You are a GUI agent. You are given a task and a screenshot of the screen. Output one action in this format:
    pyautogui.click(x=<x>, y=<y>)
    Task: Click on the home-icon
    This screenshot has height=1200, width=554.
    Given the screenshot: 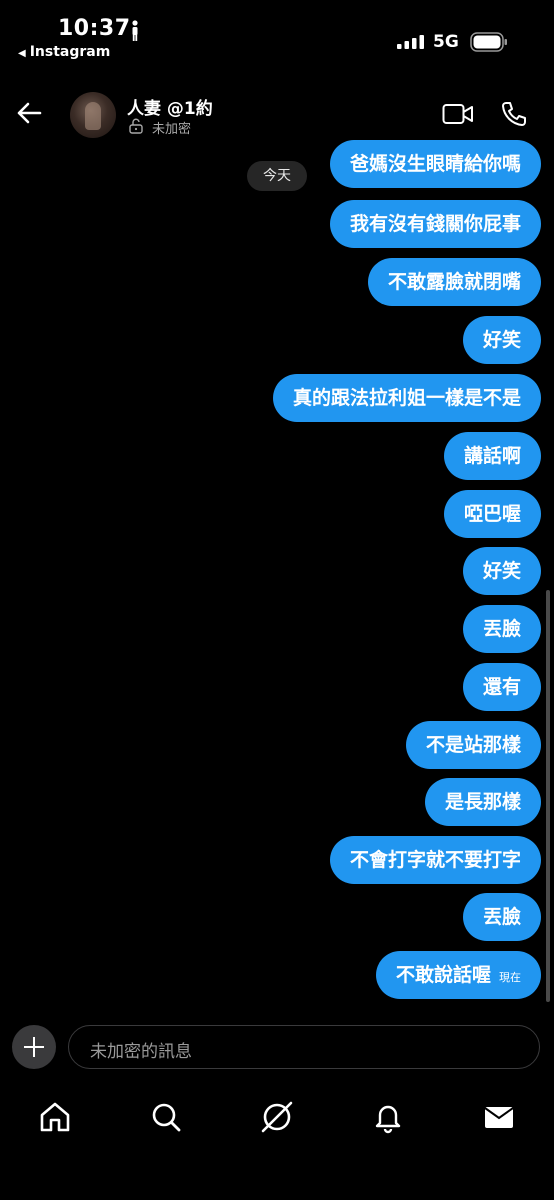 What is the action you would take?
    pyautogui.click(x=55, y=1117)
    